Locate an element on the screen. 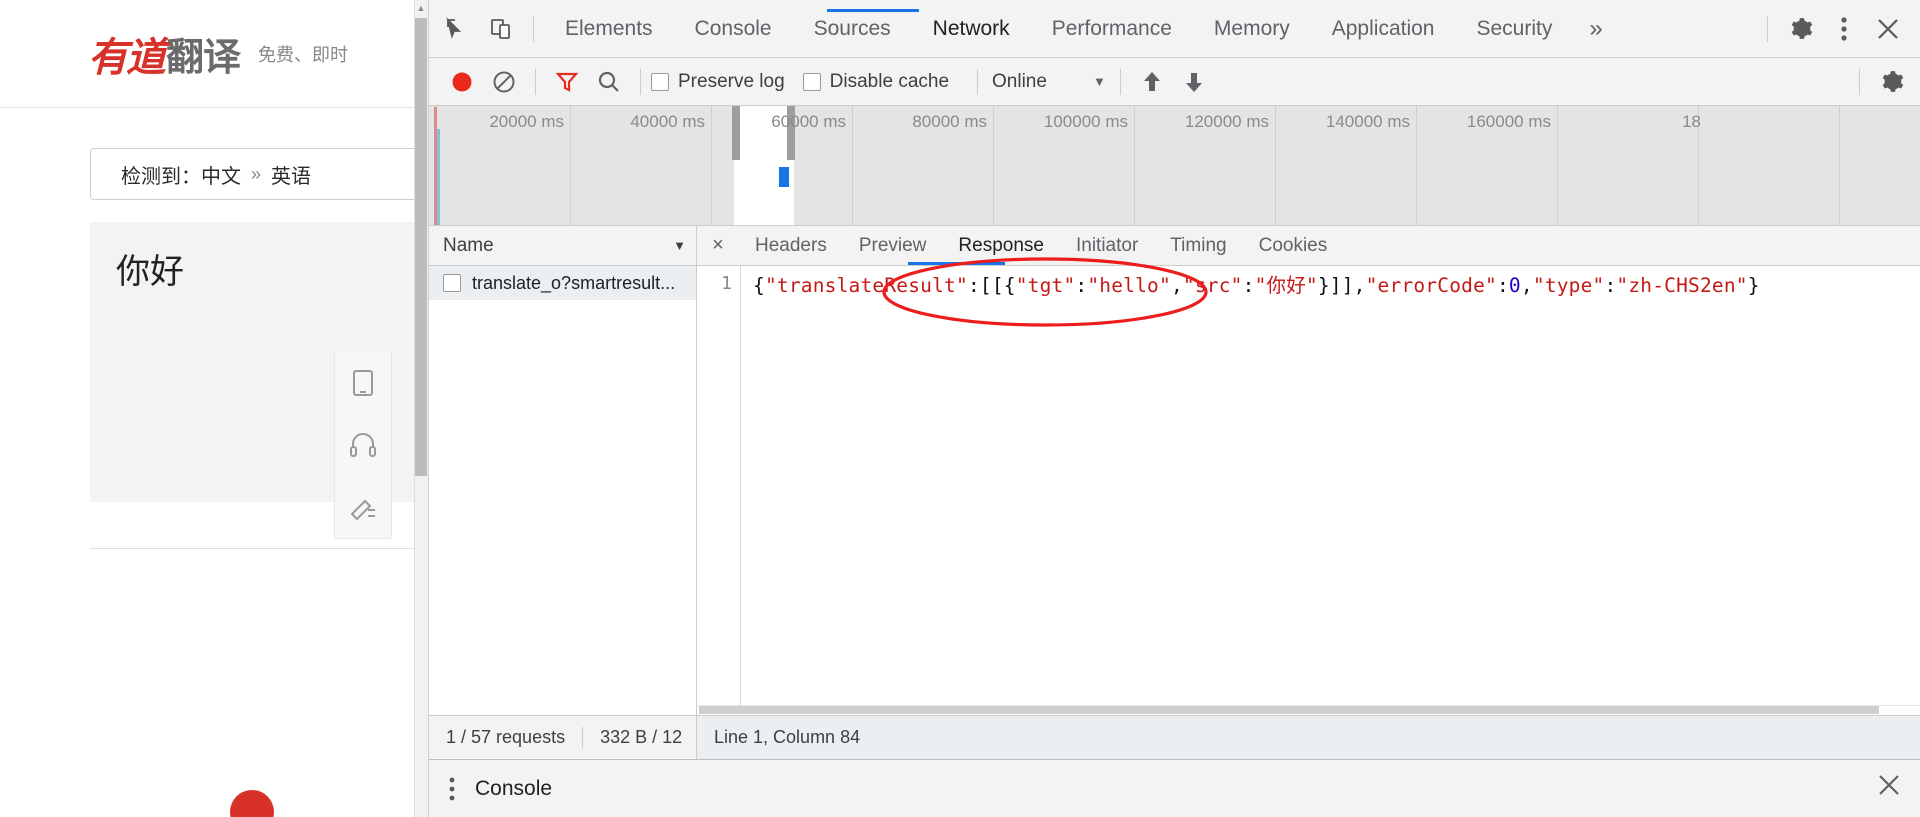  tab-initiator: Initiator is located at coordinates (1107, 245).